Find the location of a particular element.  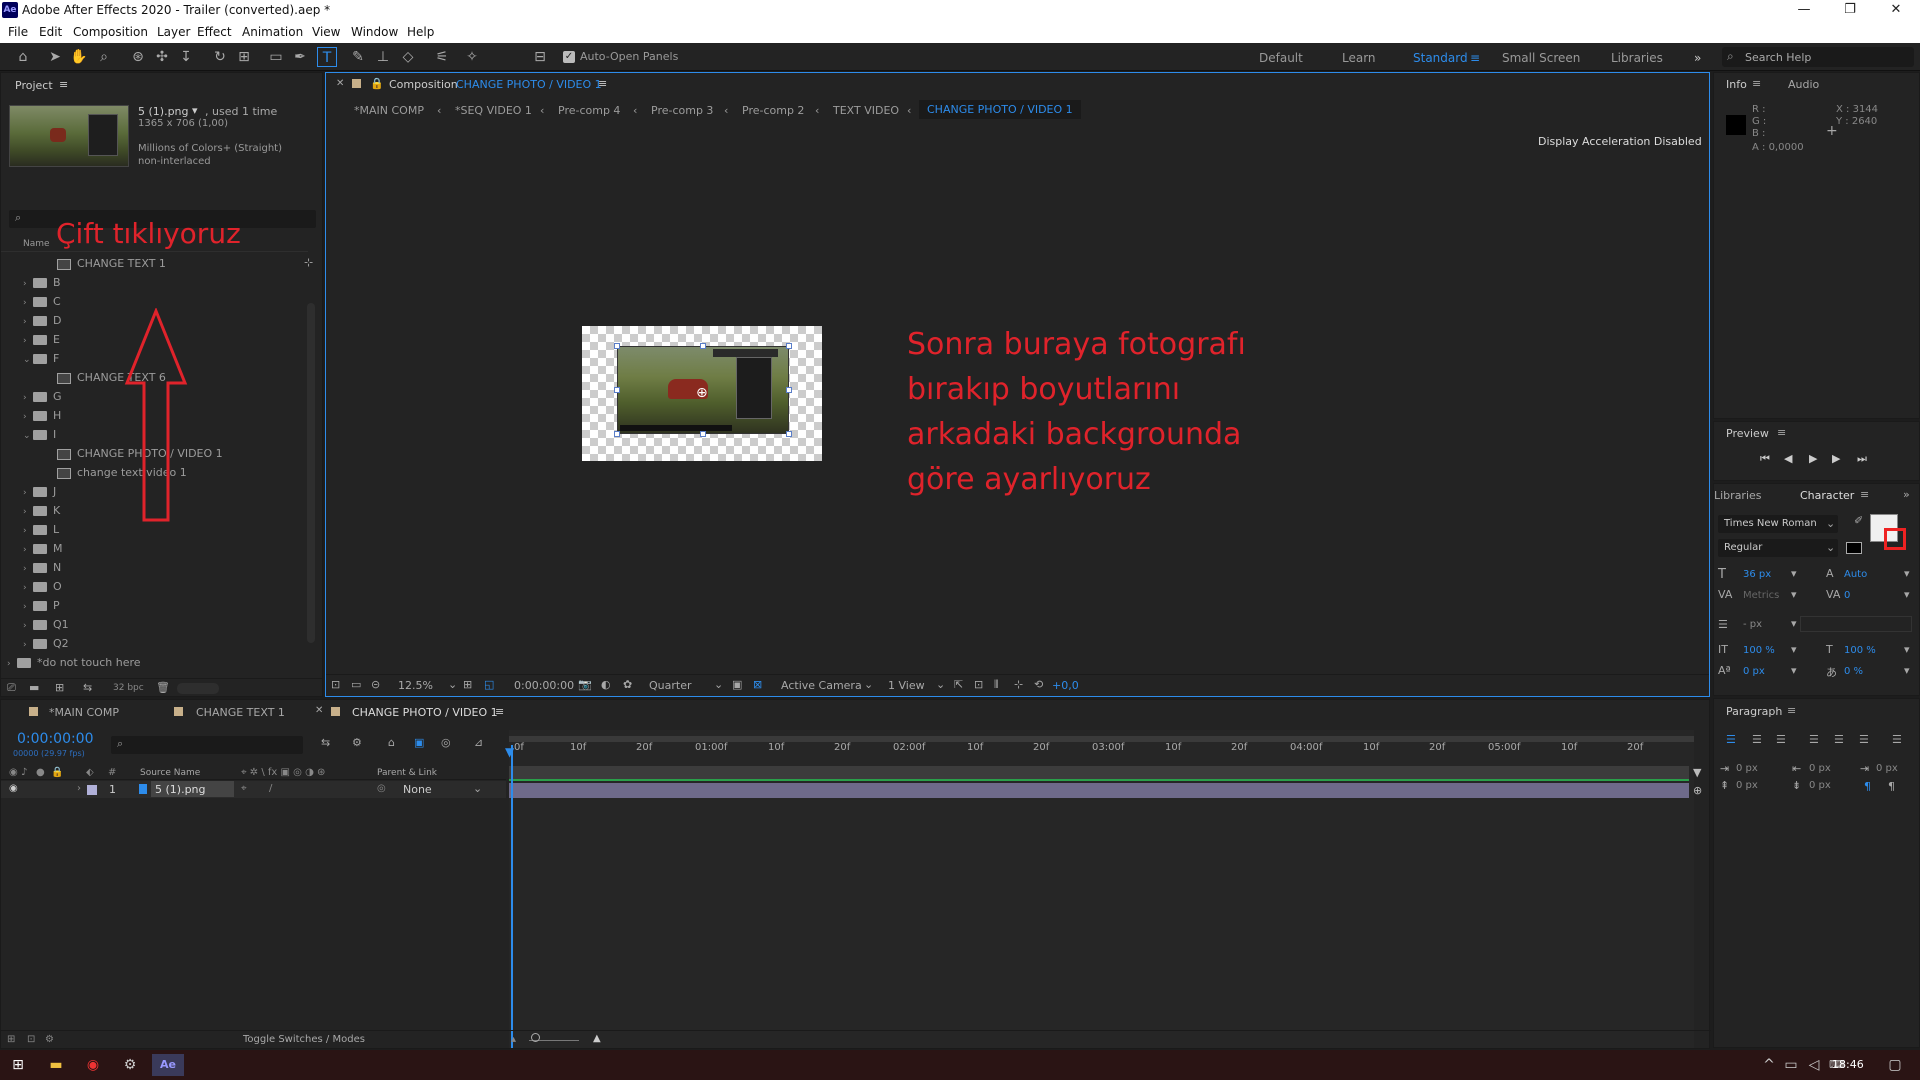

parent-dropdown: None is located at coordinates (417, 789).